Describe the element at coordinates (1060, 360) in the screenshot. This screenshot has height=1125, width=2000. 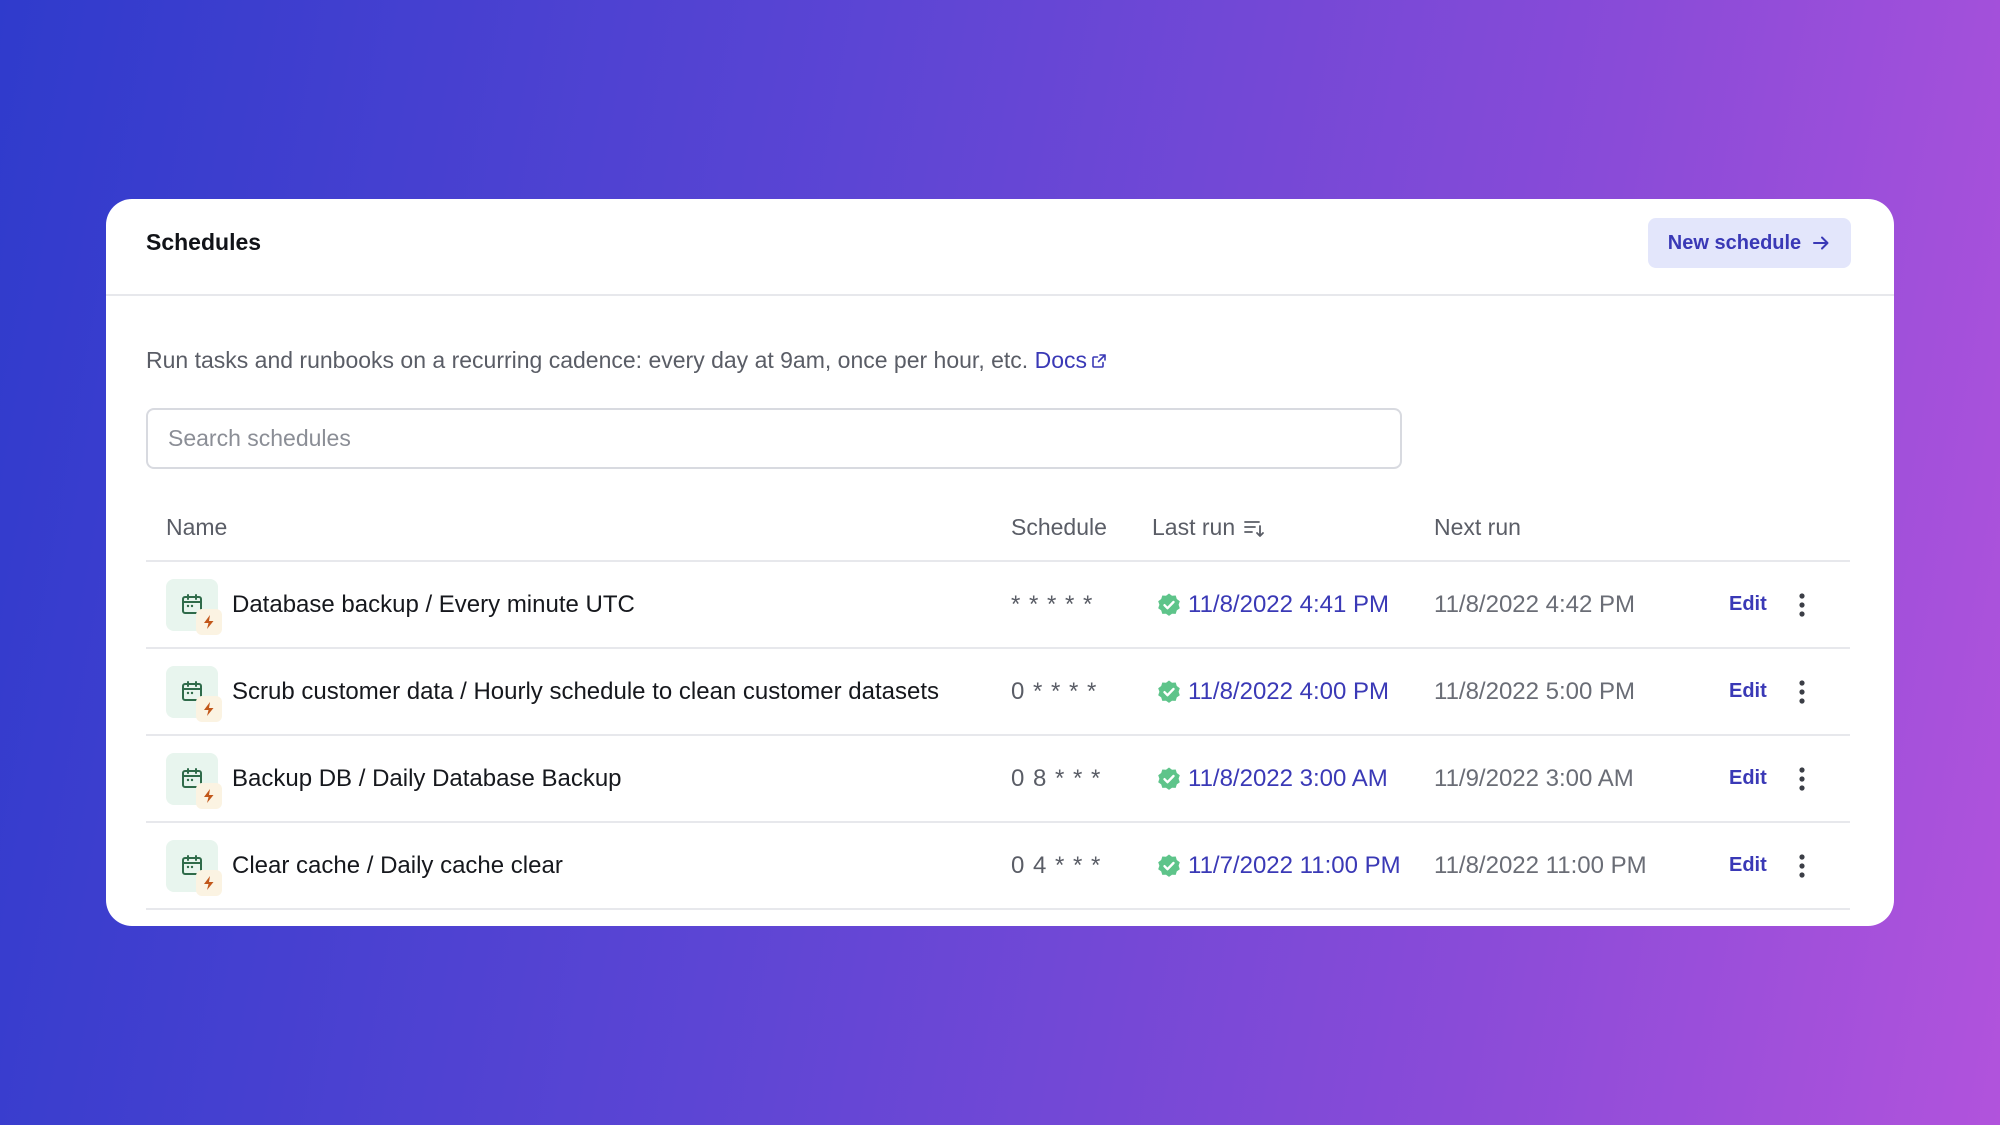
I see `docs-link-label: Docs` at that location.